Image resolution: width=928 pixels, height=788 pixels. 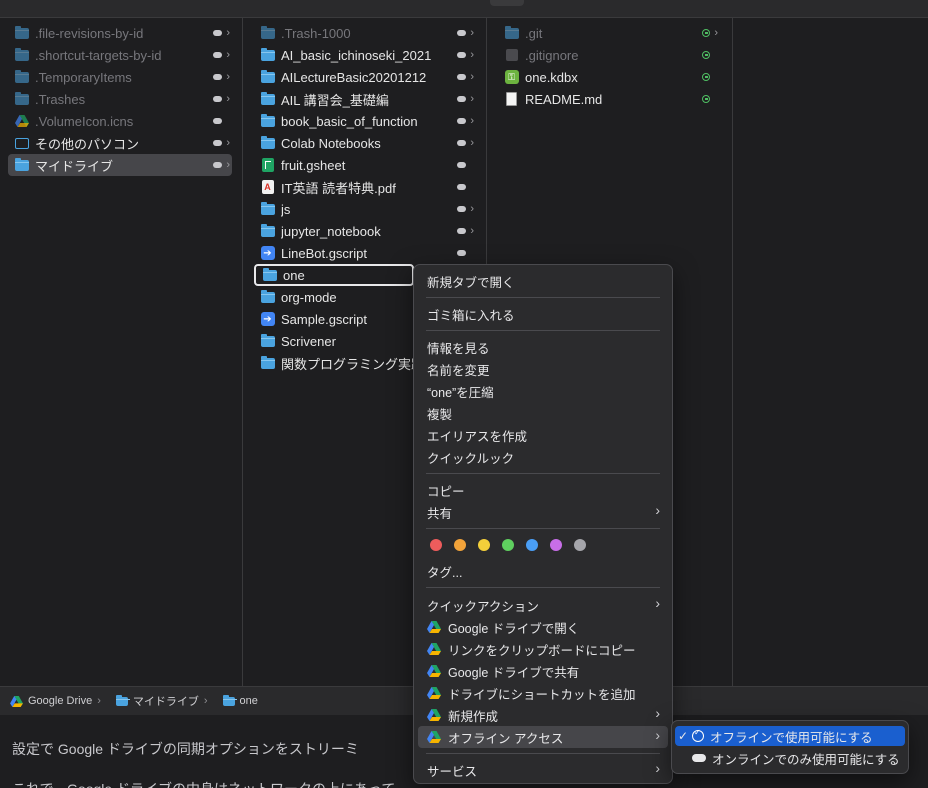 I want to click on list-item: AI_basic_ichinoseki_2021 ›, so click(x=365, y=55).